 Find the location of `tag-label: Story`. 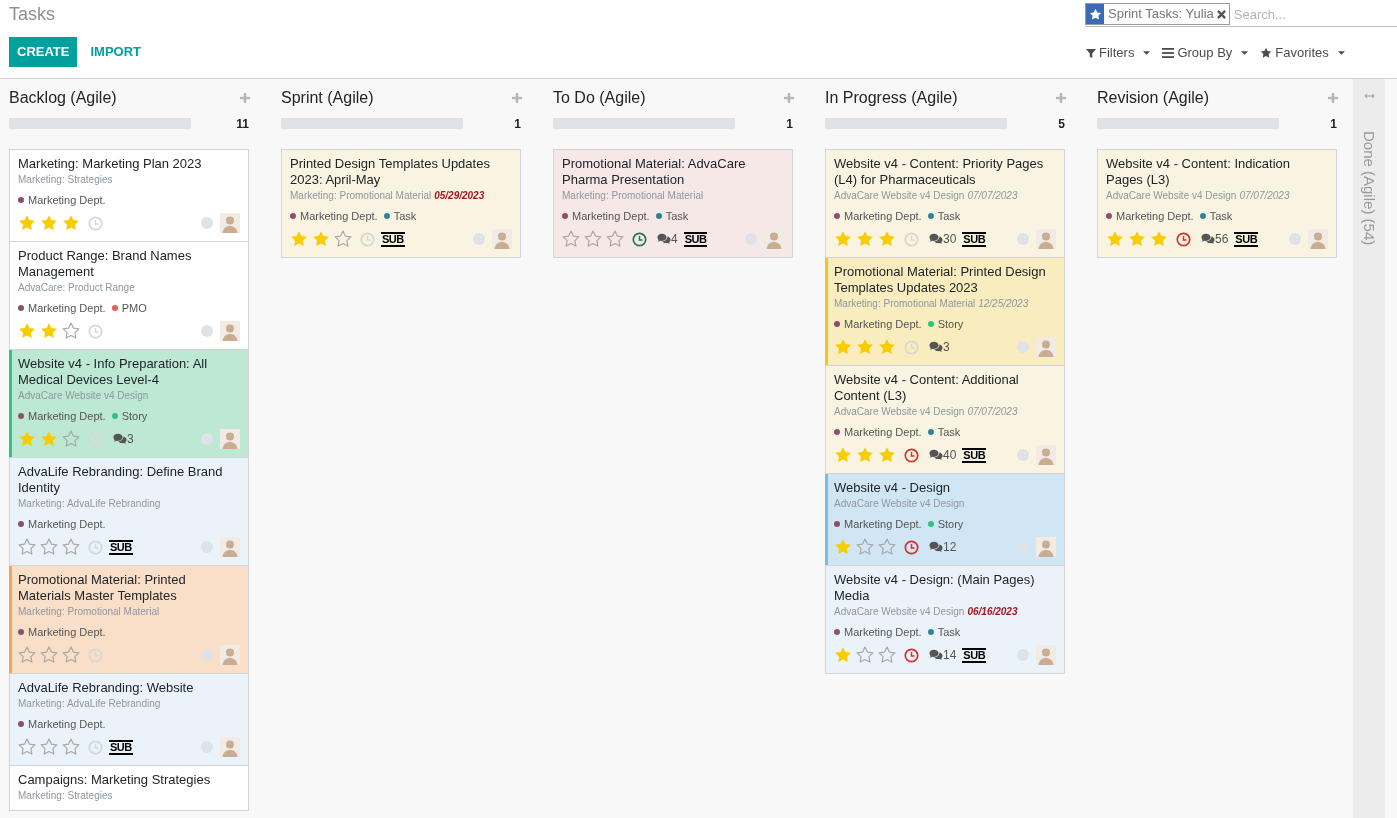

tag-label: Story is located at coordinates (950, 524).